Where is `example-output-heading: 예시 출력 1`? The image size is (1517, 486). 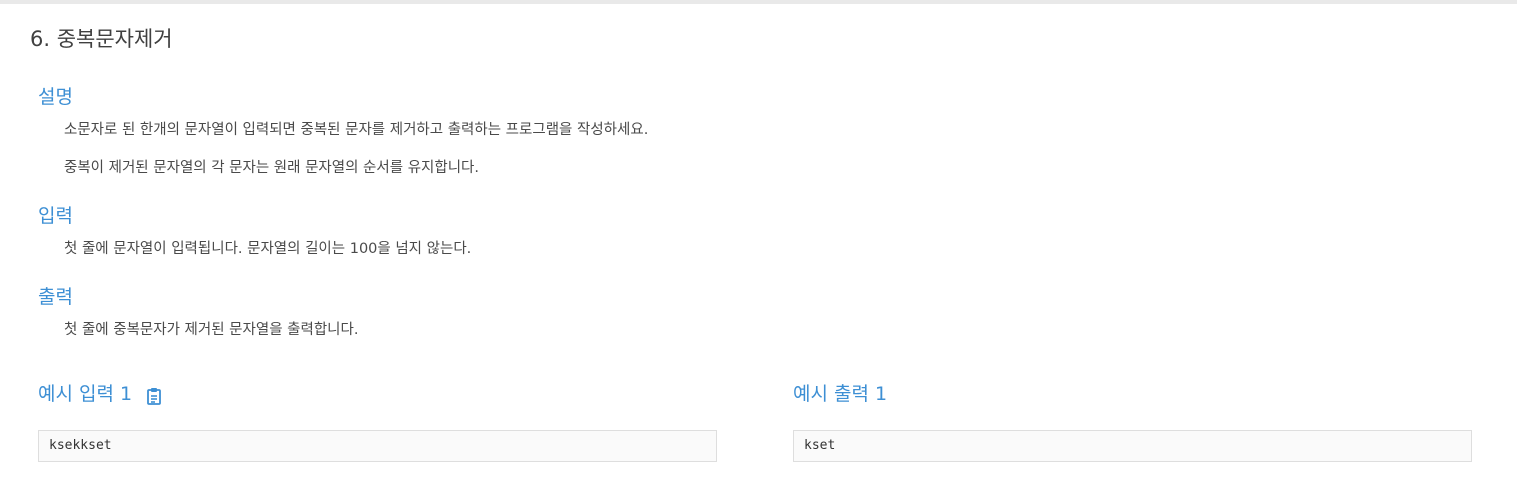
example-output-heading: 예시 출력 1 is located at coordinates (840, 394).